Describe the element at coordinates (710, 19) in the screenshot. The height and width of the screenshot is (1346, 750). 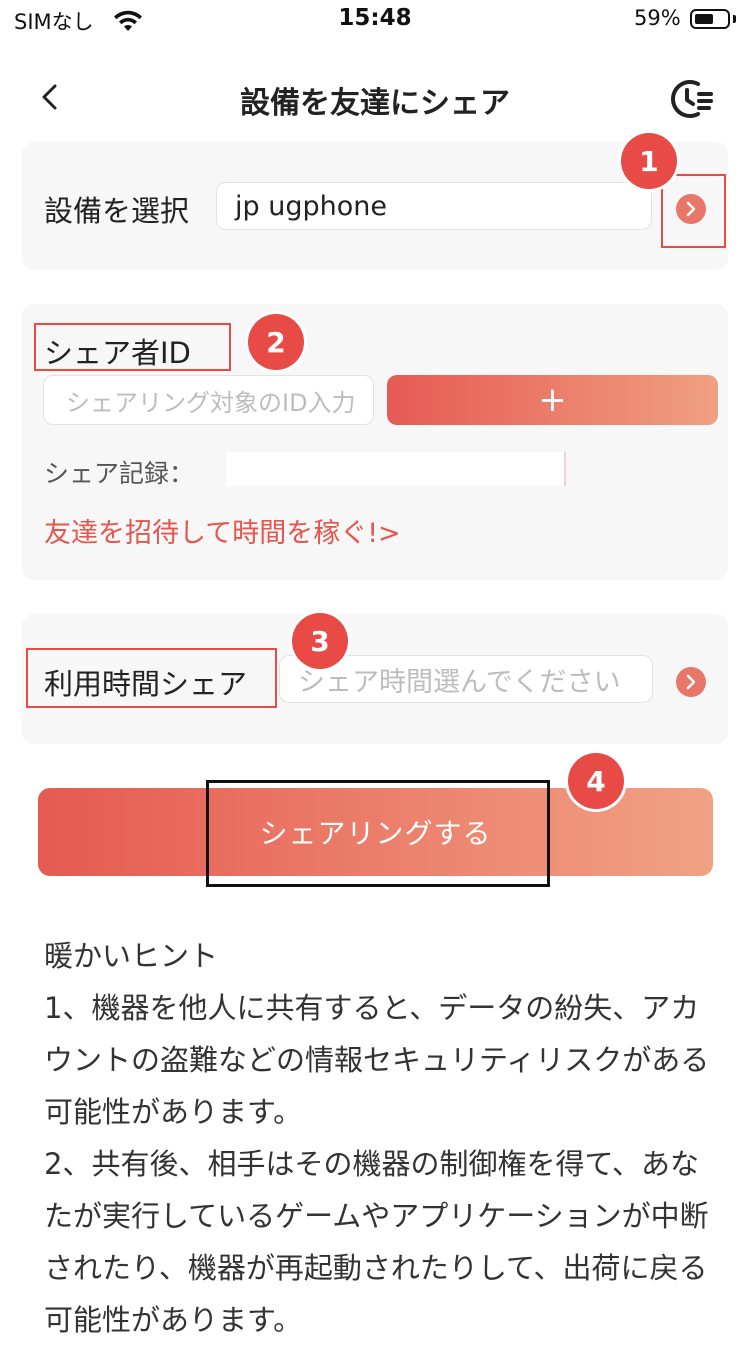
I see `battery-icon` at that location.